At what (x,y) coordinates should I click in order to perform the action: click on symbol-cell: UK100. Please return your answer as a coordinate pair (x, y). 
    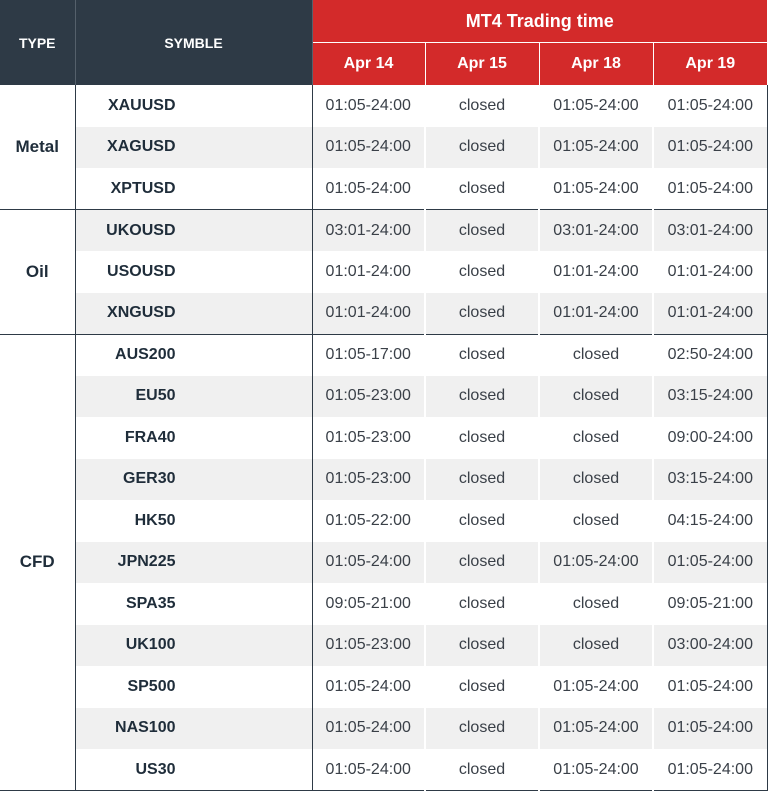
    Looking at the image, I should click on (193, 645).